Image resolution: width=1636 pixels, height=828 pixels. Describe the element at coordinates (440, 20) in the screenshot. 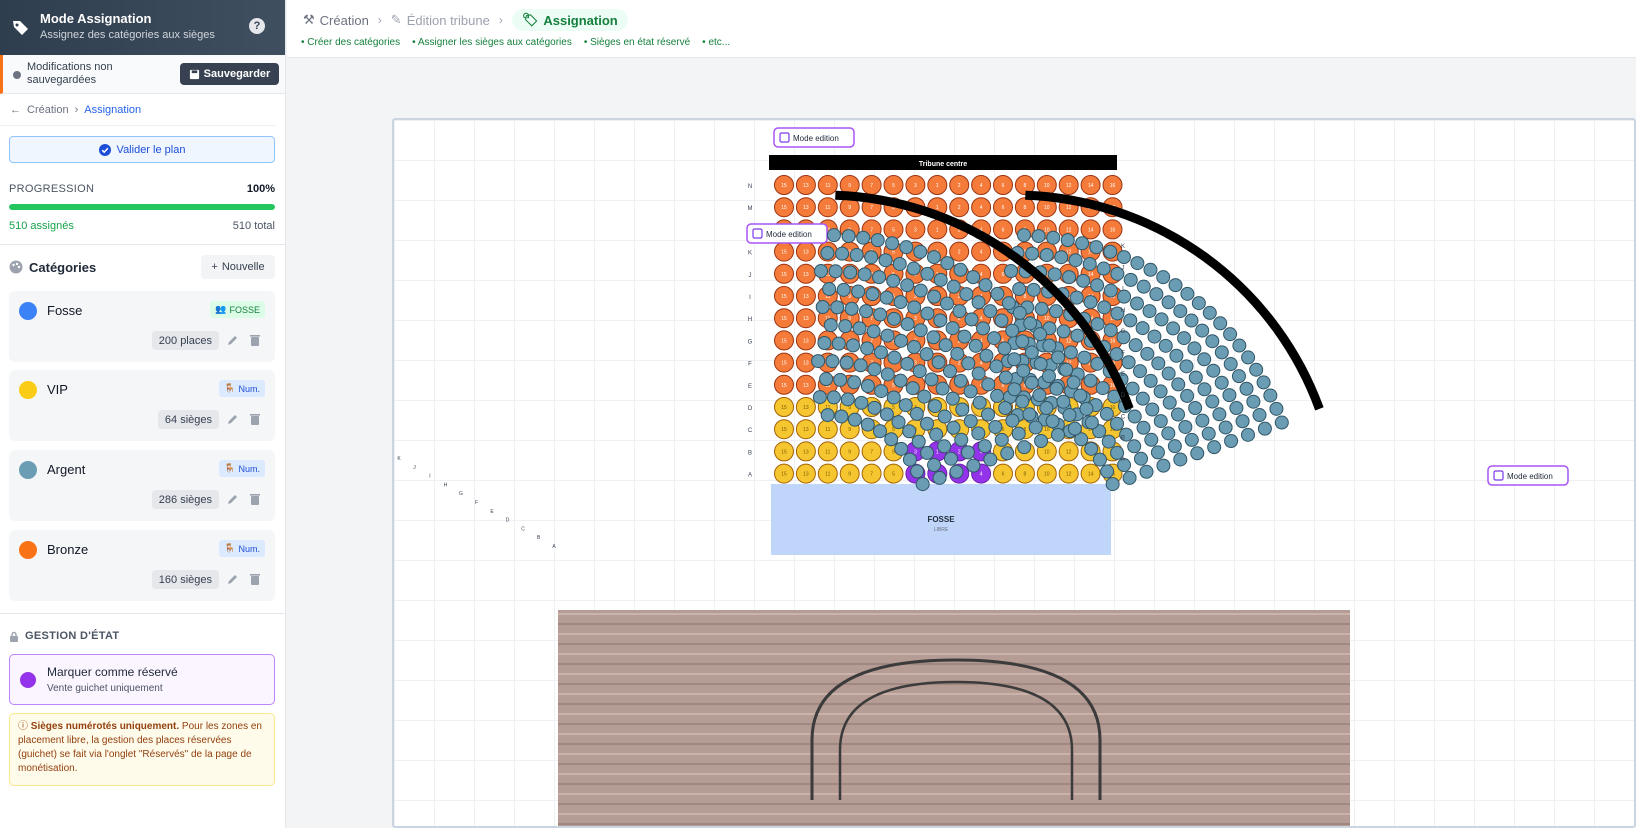

I see `step-edition: ✎ Édition tribune` at that location.